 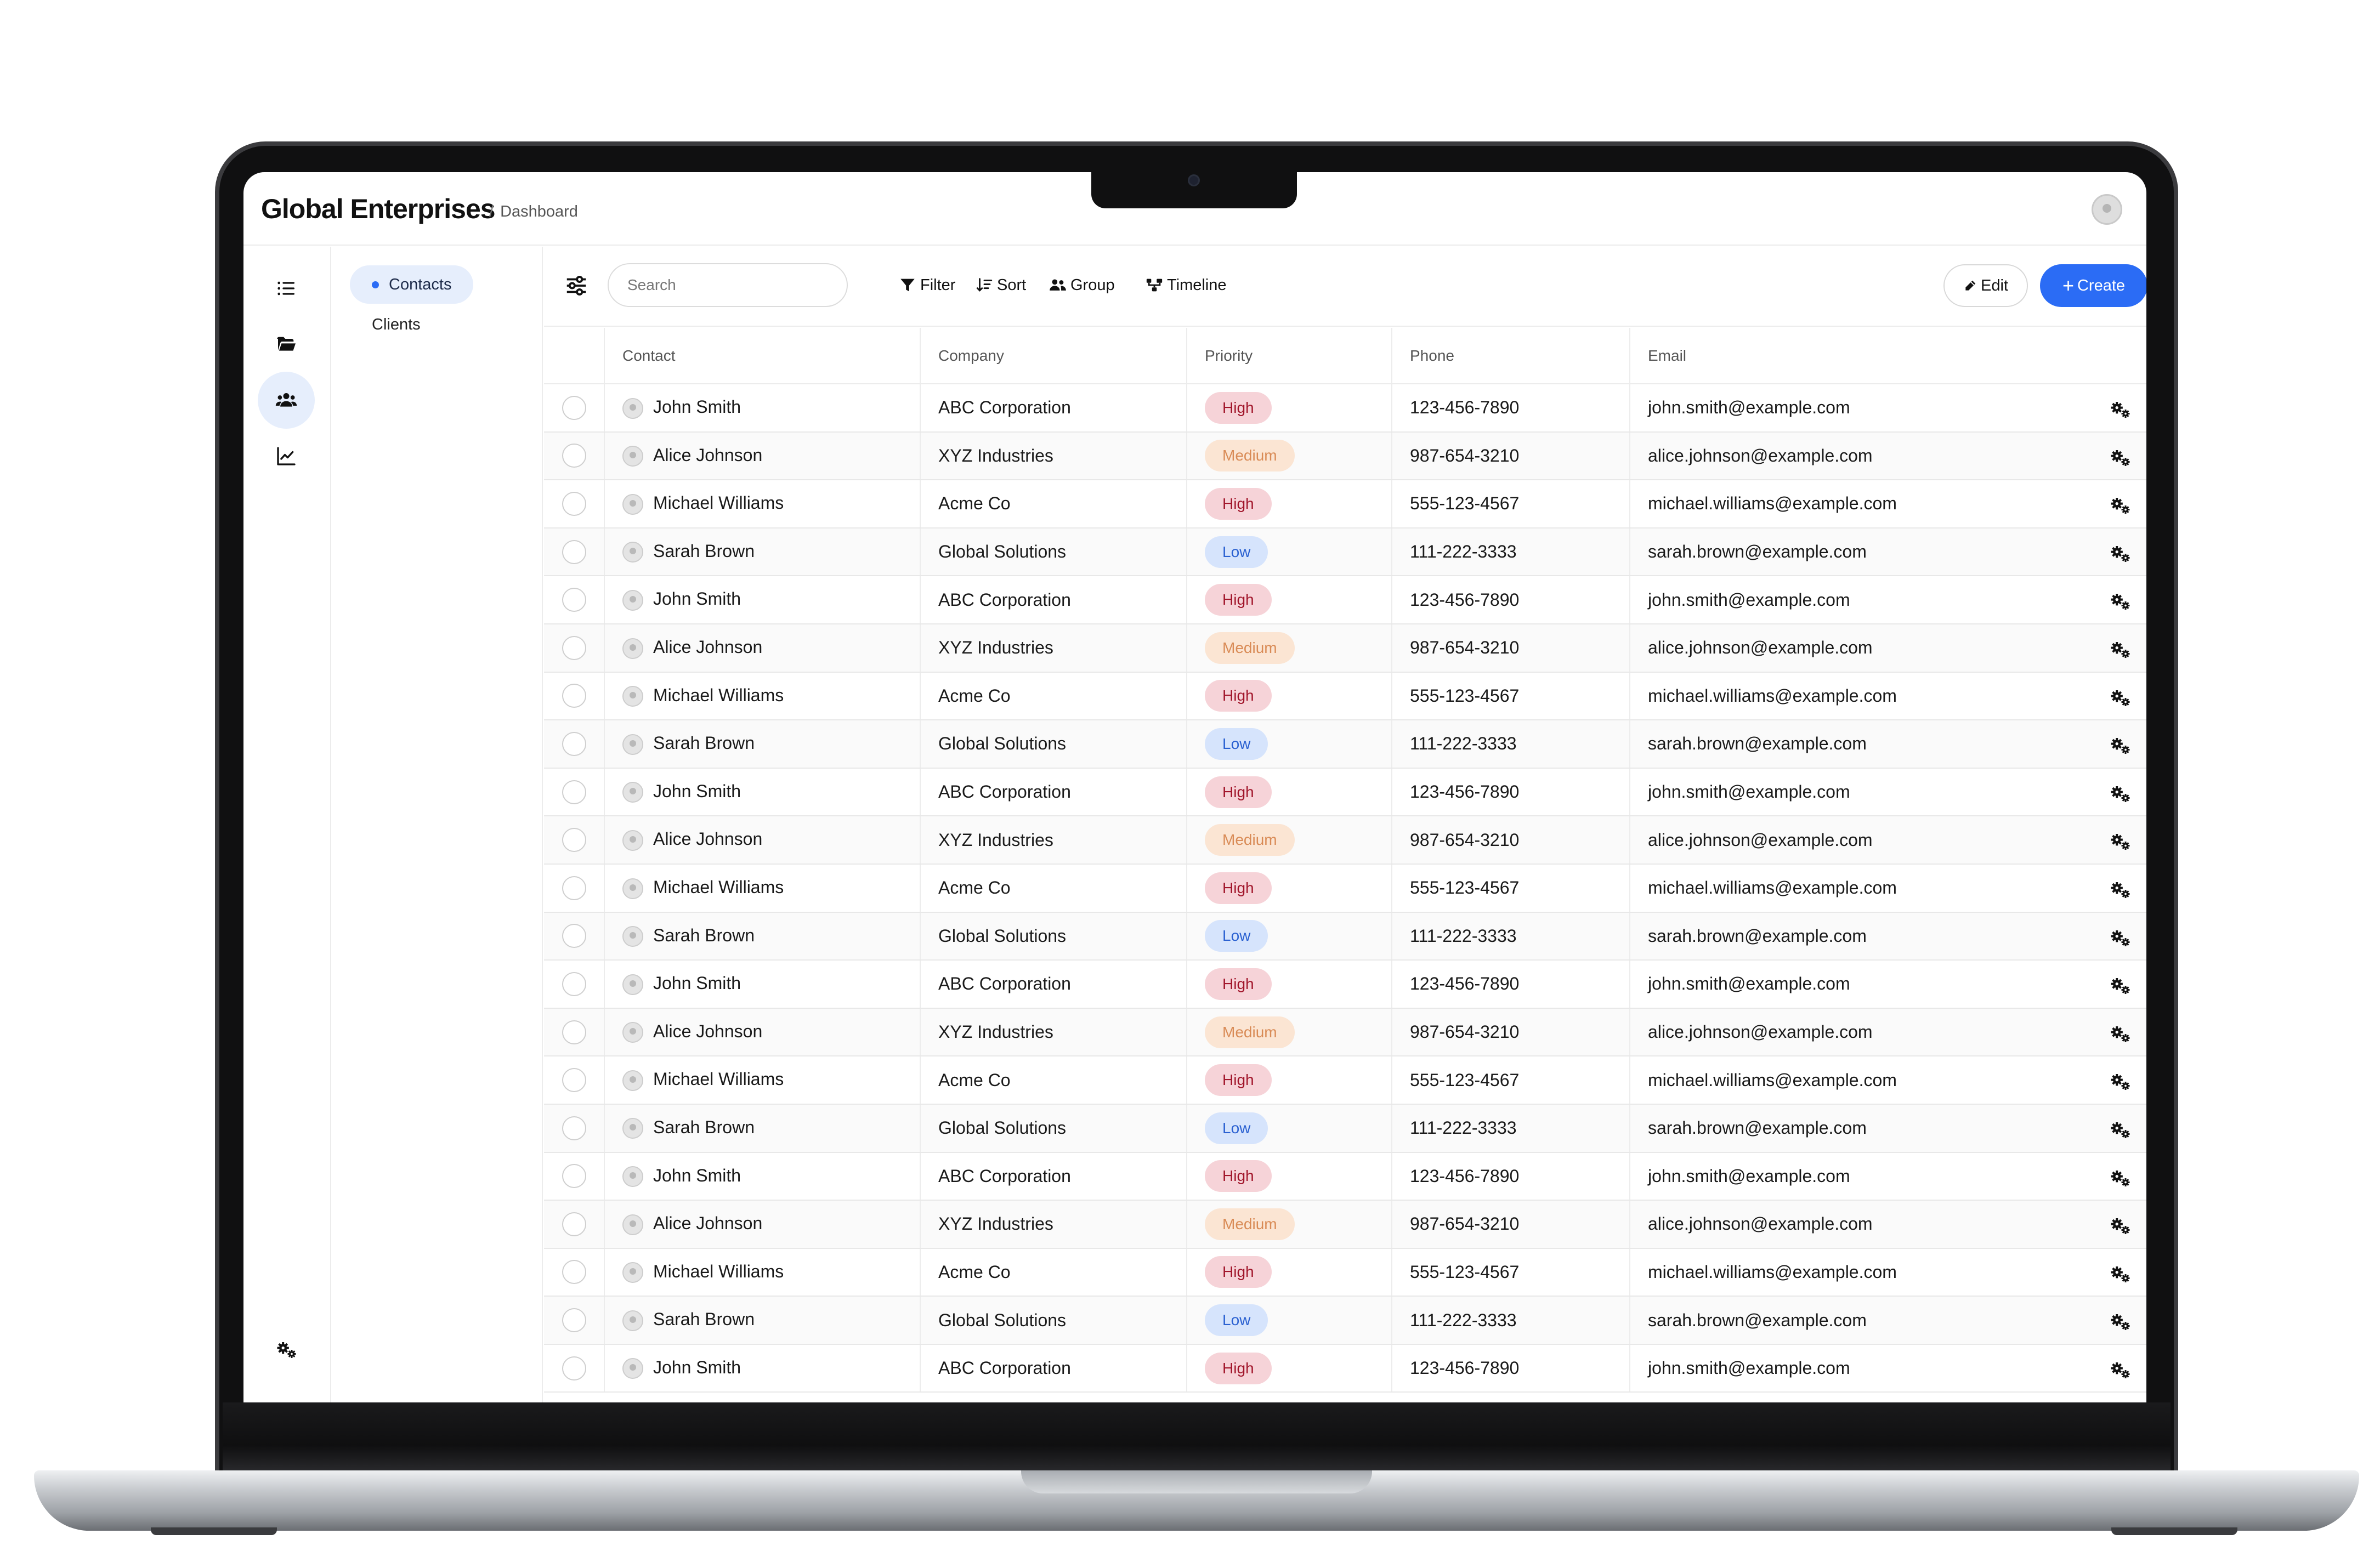 What do you see at coordinates (1053, 356) in the screenshot?
I see `column-header-company: Company` at bounding box center [1053, 356].